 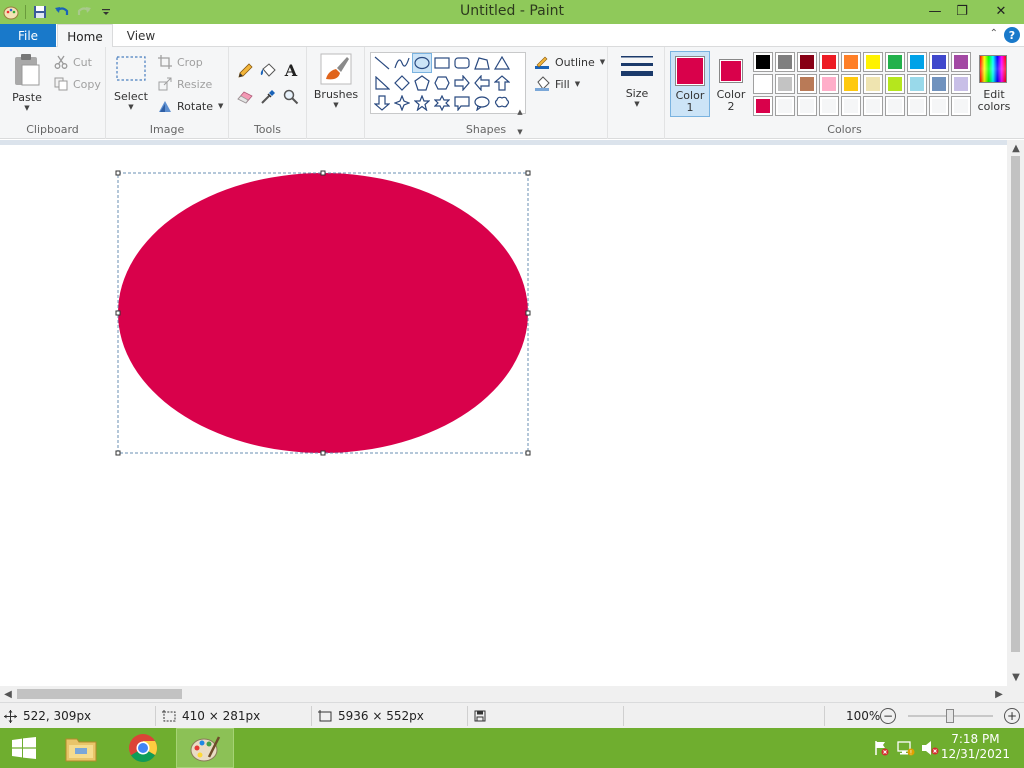 I want to click on outline-dropdown-icon: ▼, so click(x=602, y=62).